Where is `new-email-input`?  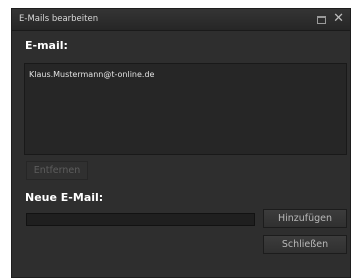 new-email-input is located at coordinates (140, 219).